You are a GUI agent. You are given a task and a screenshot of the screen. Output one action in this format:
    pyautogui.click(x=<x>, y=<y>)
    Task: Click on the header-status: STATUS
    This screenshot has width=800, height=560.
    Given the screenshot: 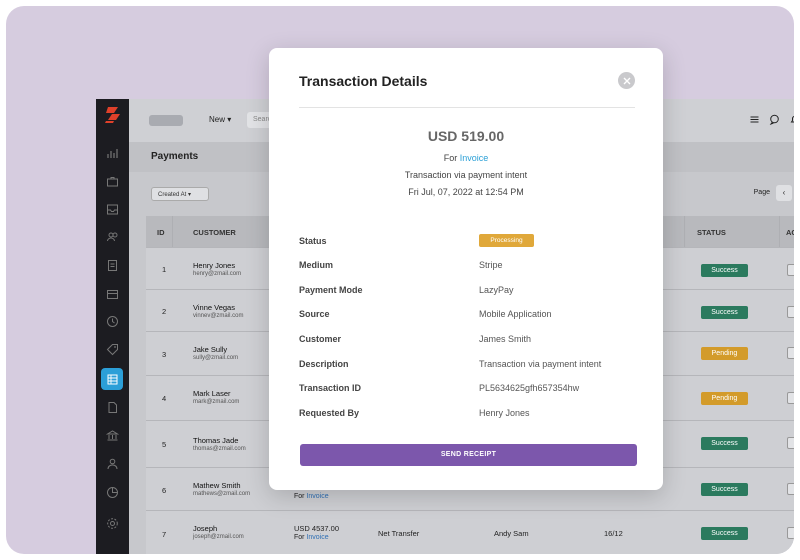 What is the action you would take?
    pyautogui.click(x=711, y=232)
    